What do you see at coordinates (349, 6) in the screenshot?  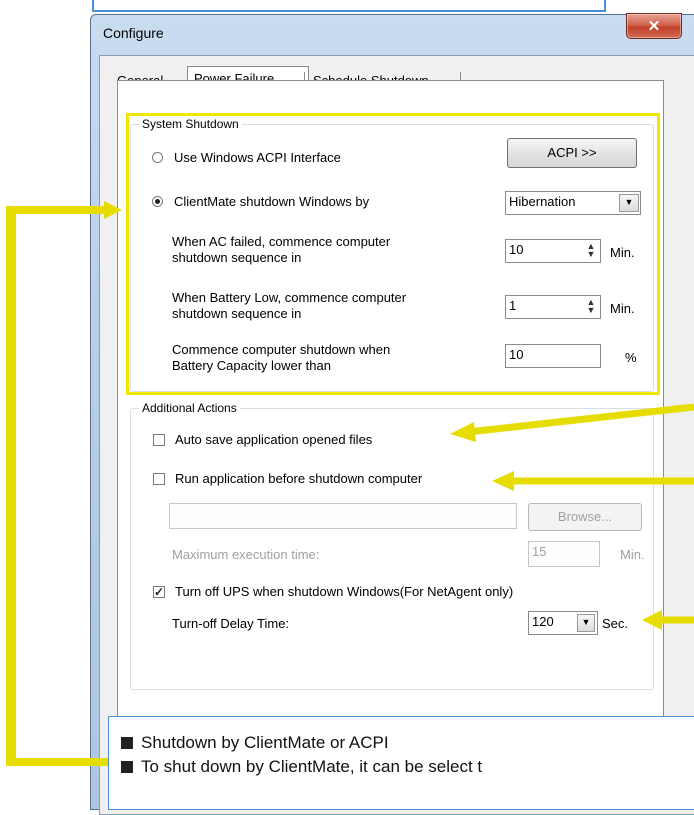 I see `top-callout-frame` at bounding box center [349, 6].